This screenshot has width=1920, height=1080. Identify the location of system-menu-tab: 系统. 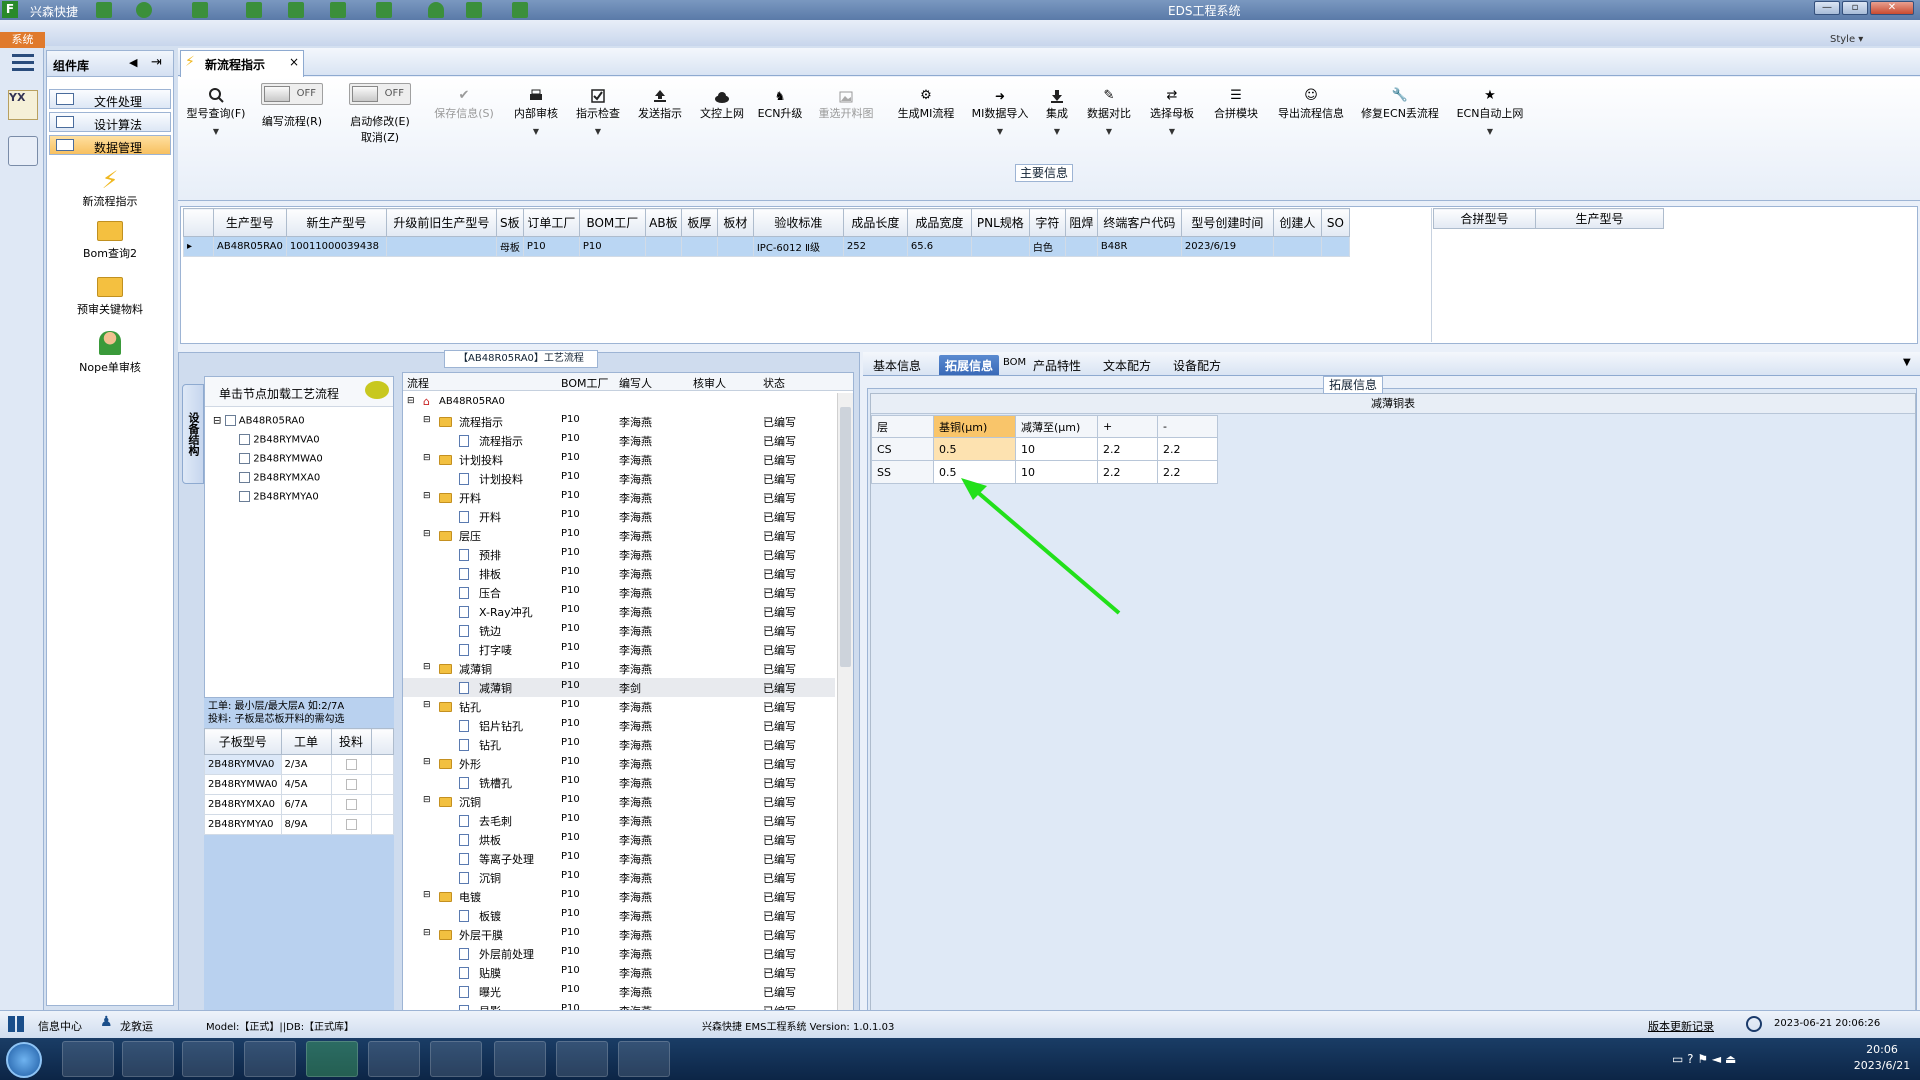
(22, 40).